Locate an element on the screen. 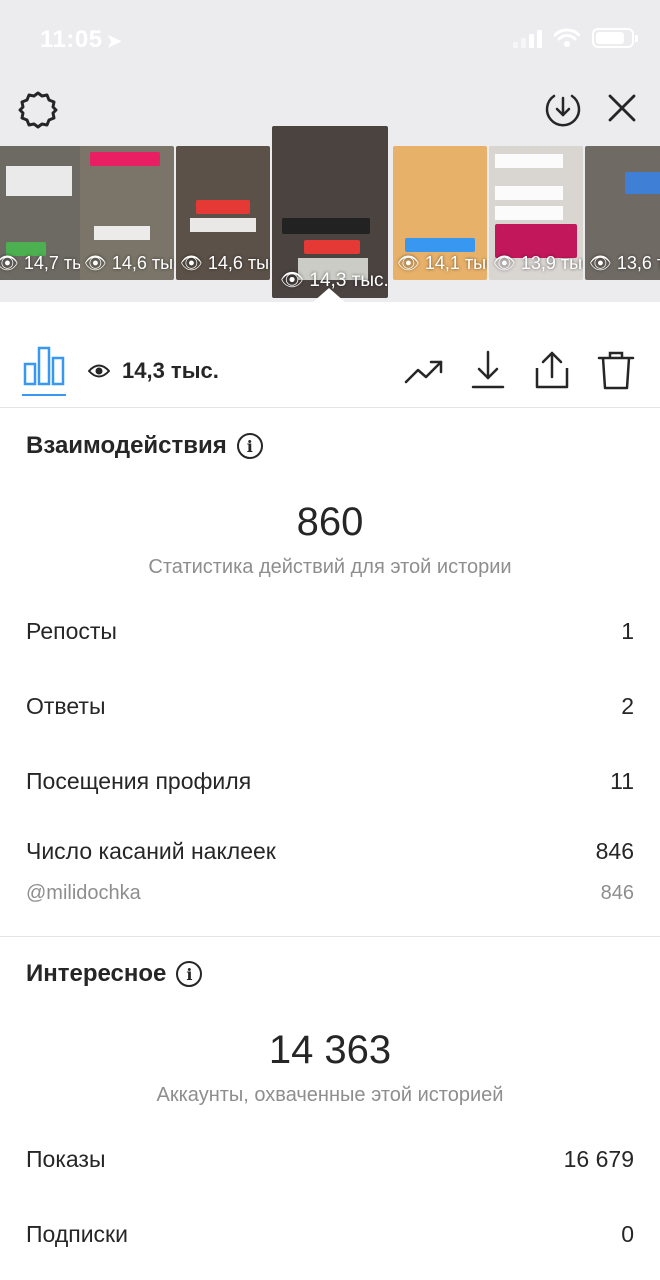 Image resolution: width=660 pixels, height=1280 pixels. story-views: 👁 14,1 тыс. is located at coordinates (442, 263).